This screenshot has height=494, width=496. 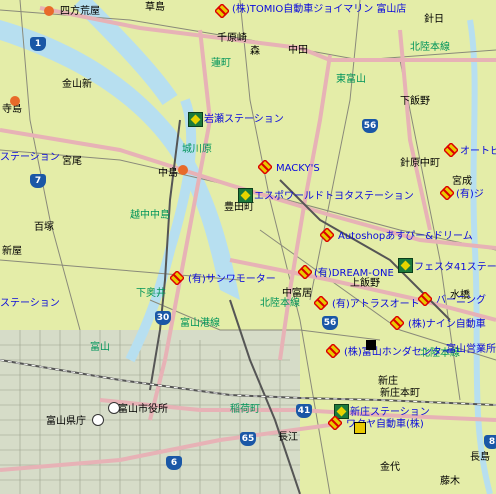 What do you see at coordinates (245, 409) in the screenshot?
I see `place-label: 稲荷町` at bounding box center [245, 409].